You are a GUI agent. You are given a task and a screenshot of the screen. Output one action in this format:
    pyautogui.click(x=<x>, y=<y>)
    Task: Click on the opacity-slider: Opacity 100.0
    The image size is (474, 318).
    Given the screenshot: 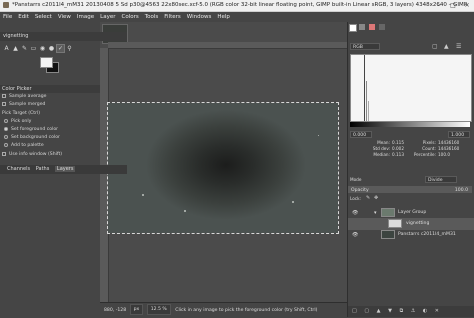 What is the action you would take?
    pyautogui.click(x=410, y=189)
    